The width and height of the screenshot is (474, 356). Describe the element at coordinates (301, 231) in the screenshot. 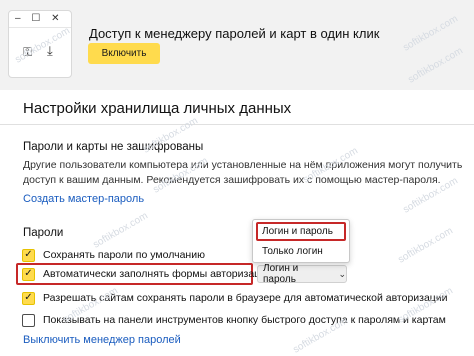

I see `dropdown-option-login-password: Логин и пароль` at that location.